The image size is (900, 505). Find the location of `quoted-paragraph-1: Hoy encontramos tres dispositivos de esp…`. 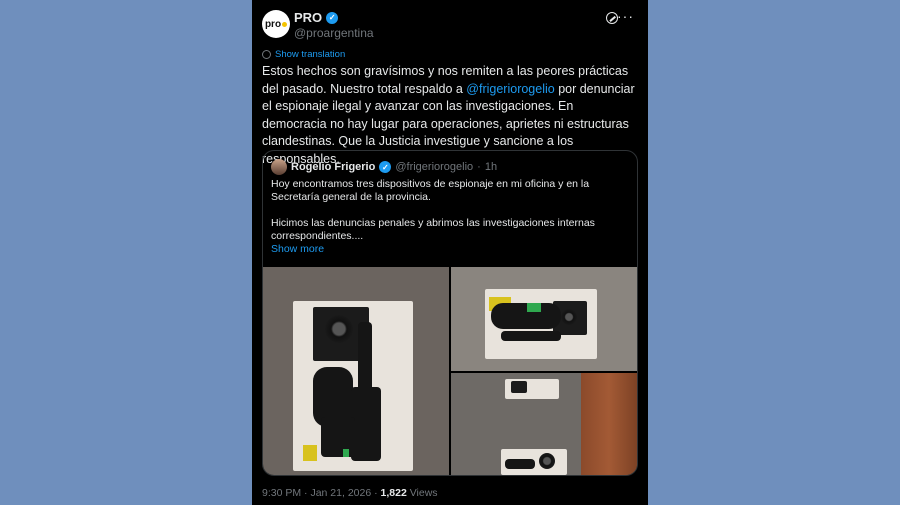

quoted-paragraph-1: Hoy encontramos tres dispositivos de esp… is located at coordinates (430, 190).